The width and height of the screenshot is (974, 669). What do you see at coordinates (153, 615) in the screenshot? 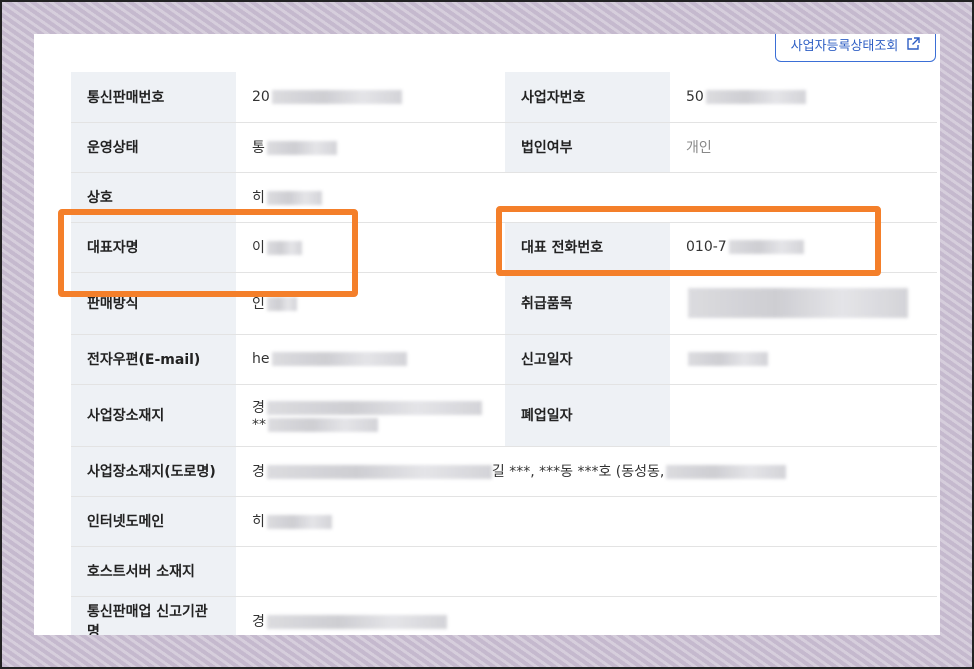
I see `label-reporting-agency: 통신판매업 신고기관명` at bounding box center [153, 615].